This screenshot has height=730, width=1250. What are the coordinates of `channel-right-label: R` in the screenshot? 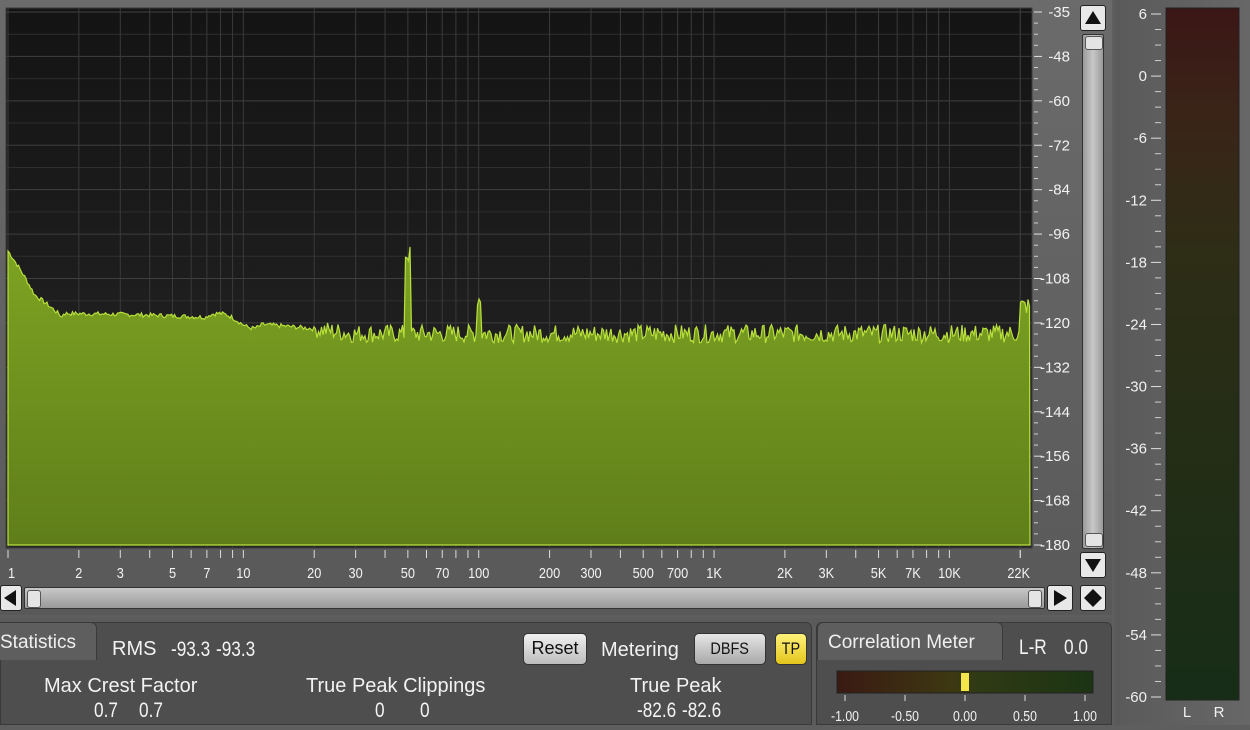 It's located at (1219, 712).